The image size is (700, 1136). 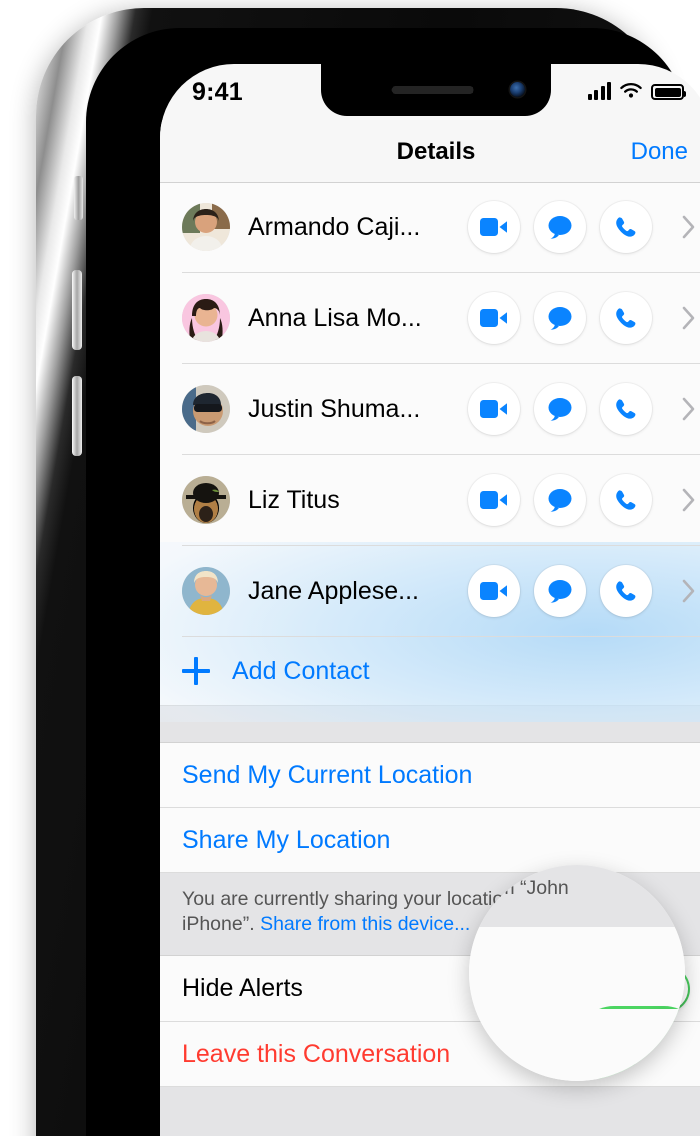 What do you see at coordinates (430, 724) in the screenshot?
I see `section-separator` at bounding box center [430, 724].